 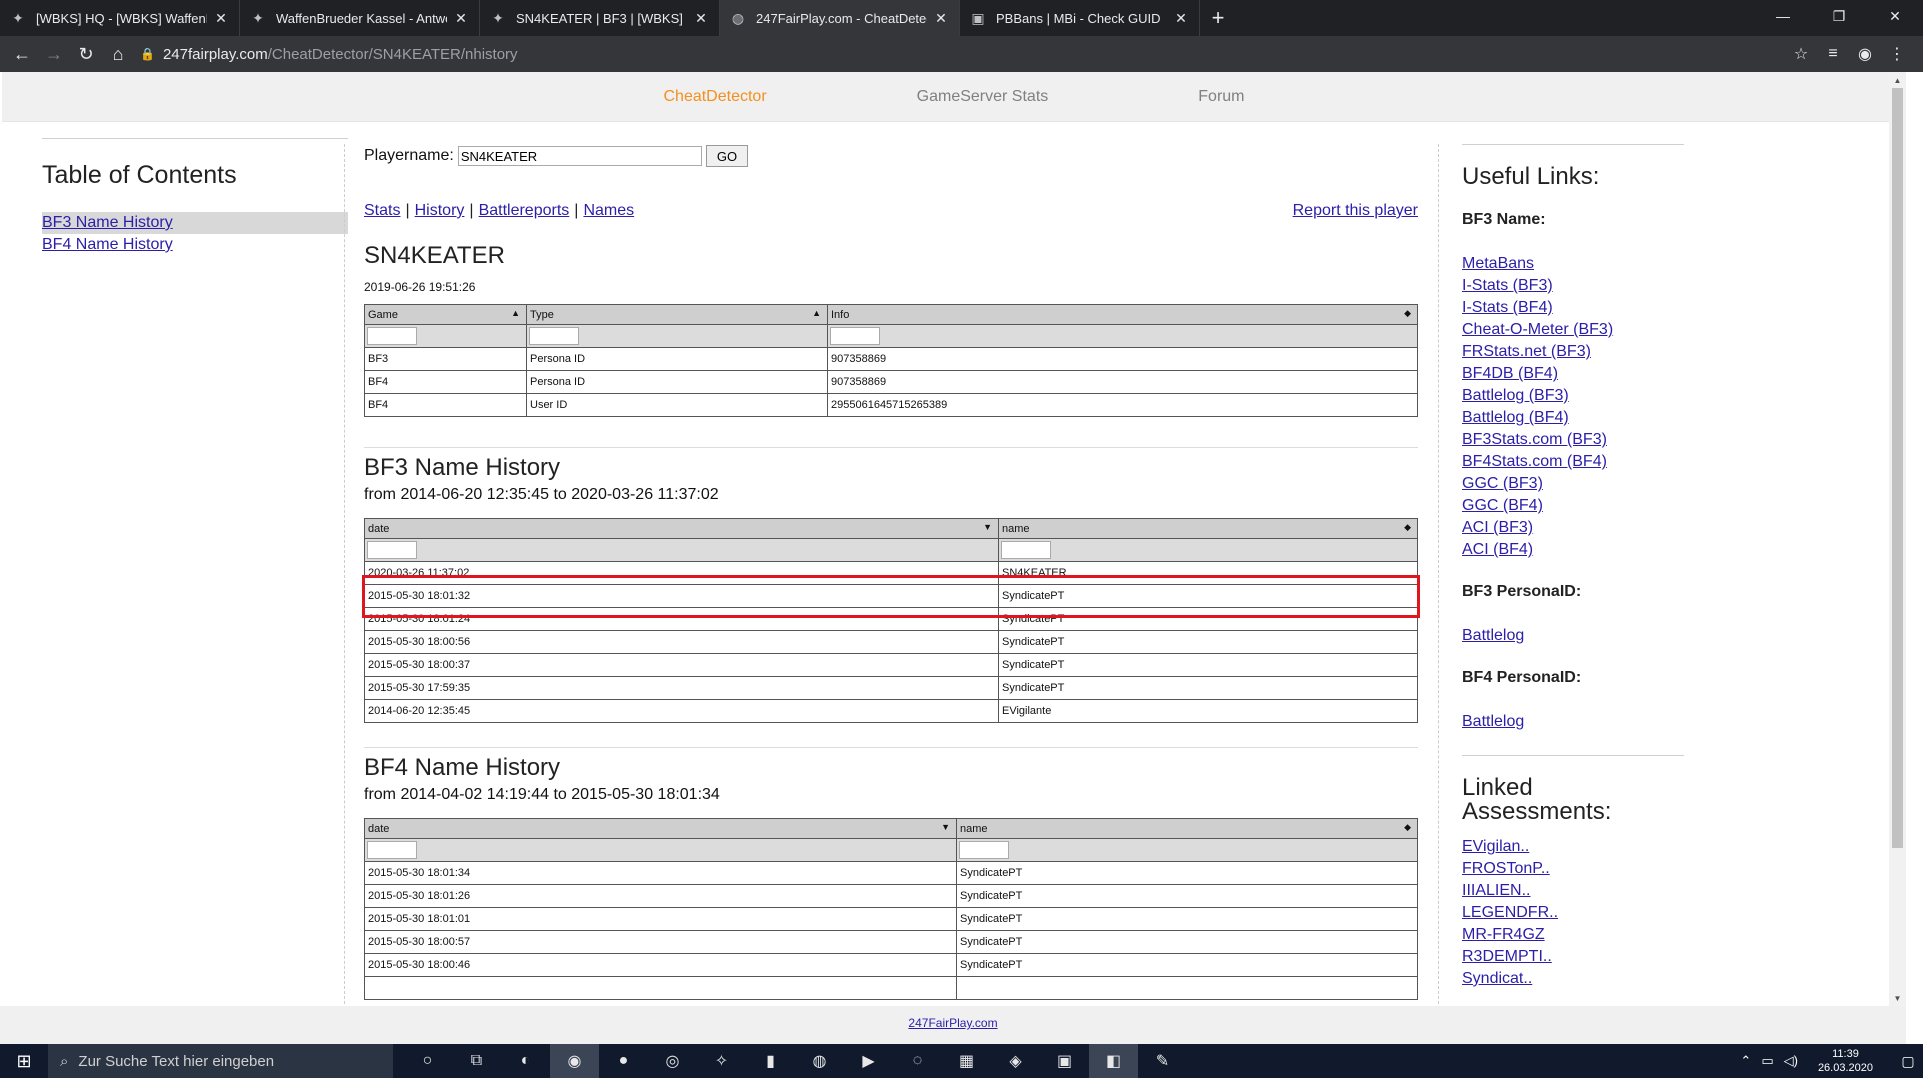 What do you see at coordinates (1908, 1061) in the screenshot?
I see `notification-icon: ▢` at bounding box center [1908, 1061].